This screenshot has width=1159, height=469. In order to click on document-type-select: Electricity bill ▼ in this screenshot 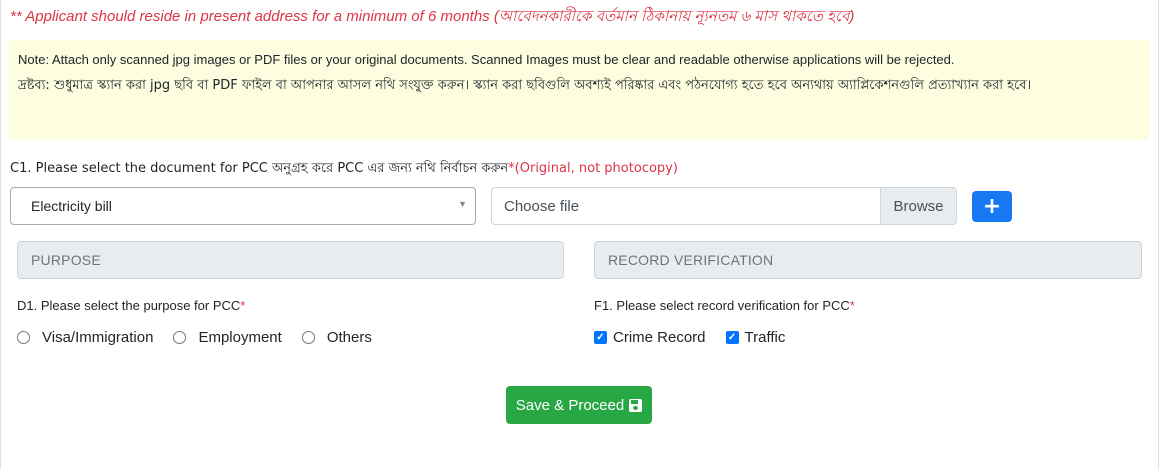, I will do `click(243, 206)`.